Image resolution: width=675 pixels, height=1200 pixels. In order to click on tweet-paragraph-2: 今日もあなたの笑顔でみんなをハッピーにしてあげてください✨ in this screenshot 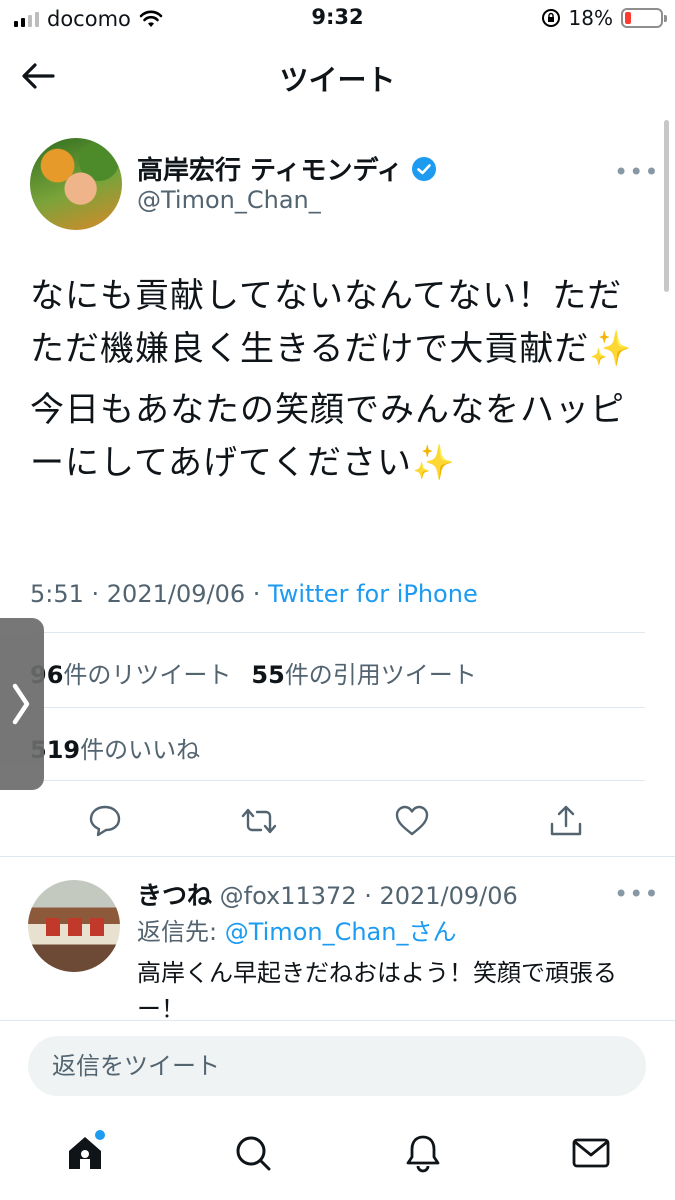, I will do `click(327, 436)`.